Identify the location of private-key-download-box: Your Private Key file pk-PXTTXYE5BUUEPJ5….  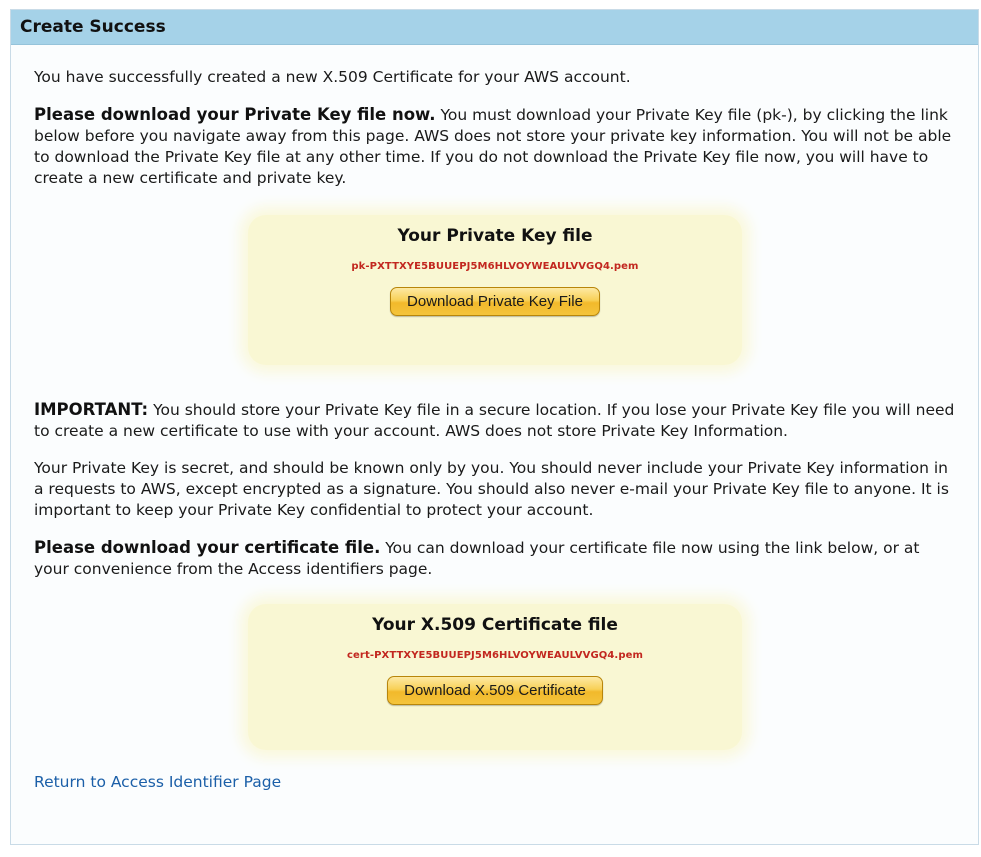
(495, 290).